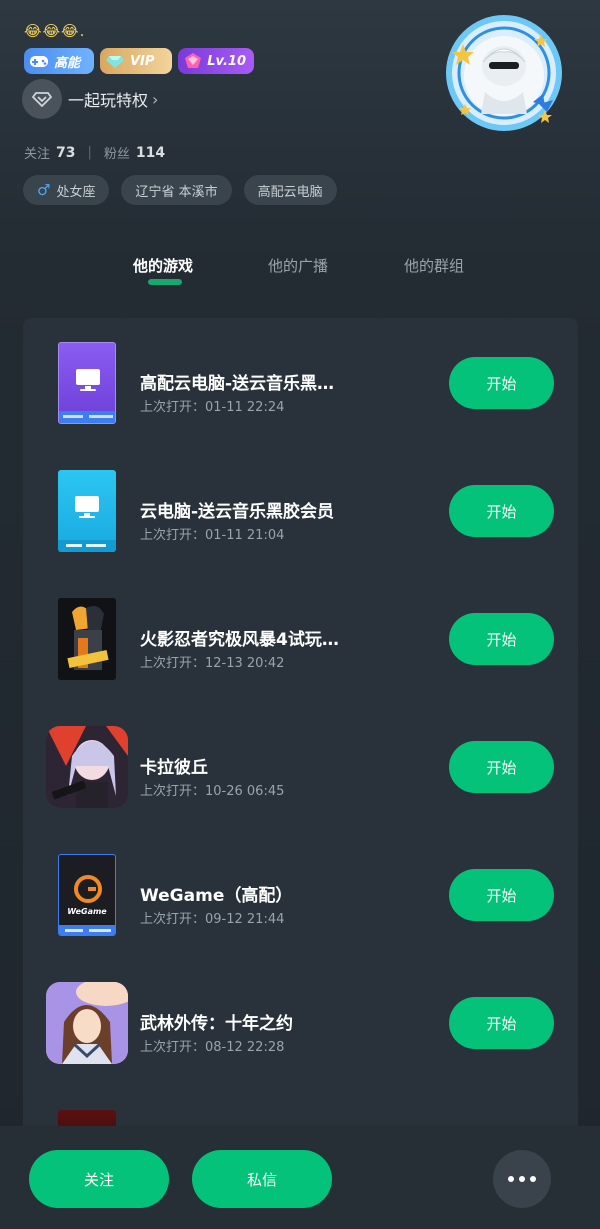 The width and height of the screenshot is (600, 1229). Describe the element at coordinates (65, 153) in the screenshot. I see `following-count: 73` at that location.